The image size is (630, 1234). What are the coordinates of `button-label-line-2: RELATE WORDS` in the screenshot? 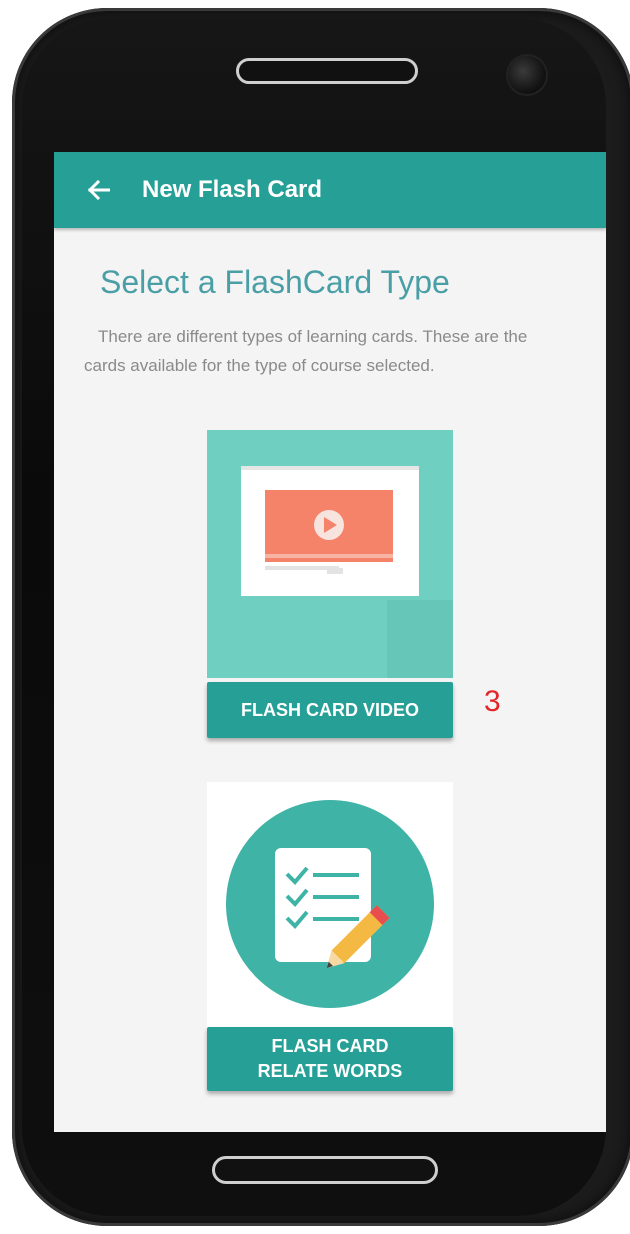 It's located at (330, 1071).